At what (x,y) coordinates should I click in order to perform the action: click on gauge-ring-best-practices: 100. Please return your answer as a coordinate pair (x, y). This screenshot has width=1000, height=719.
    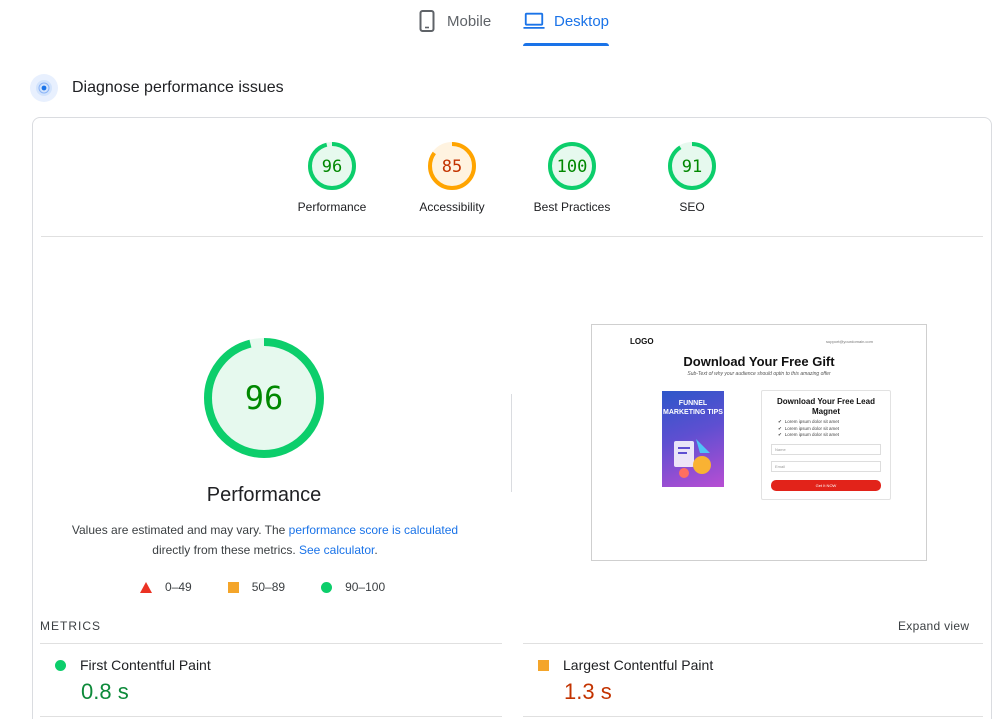
    Looking at the image, I should click on (572, 166).